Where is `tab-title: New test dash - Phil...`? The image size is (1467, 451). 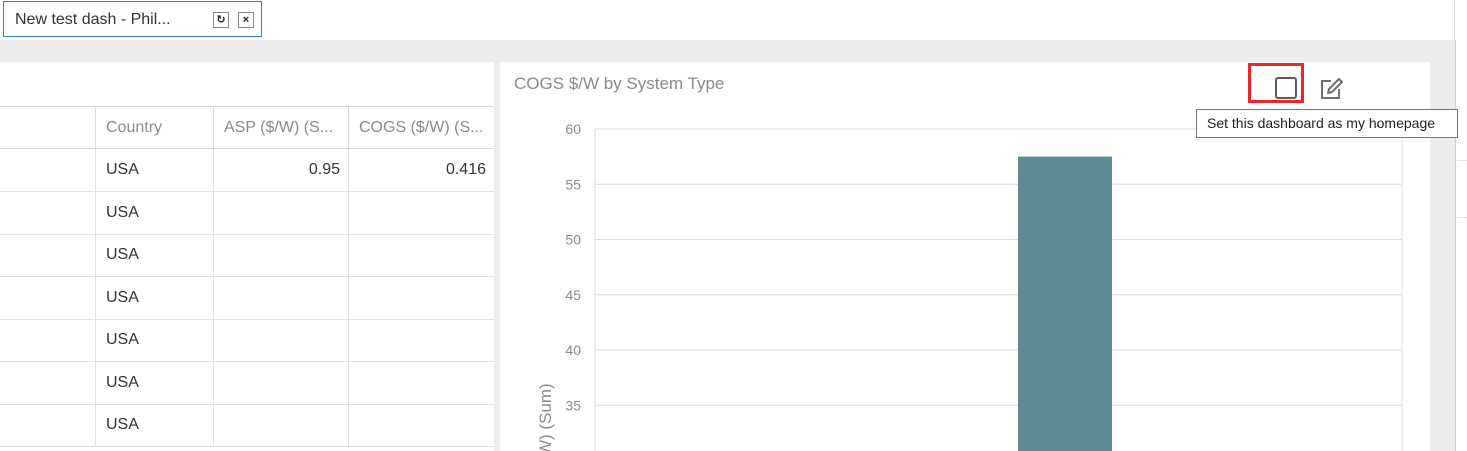 tab-title: New test dash - Phil... is located at coordinates (93, 20).